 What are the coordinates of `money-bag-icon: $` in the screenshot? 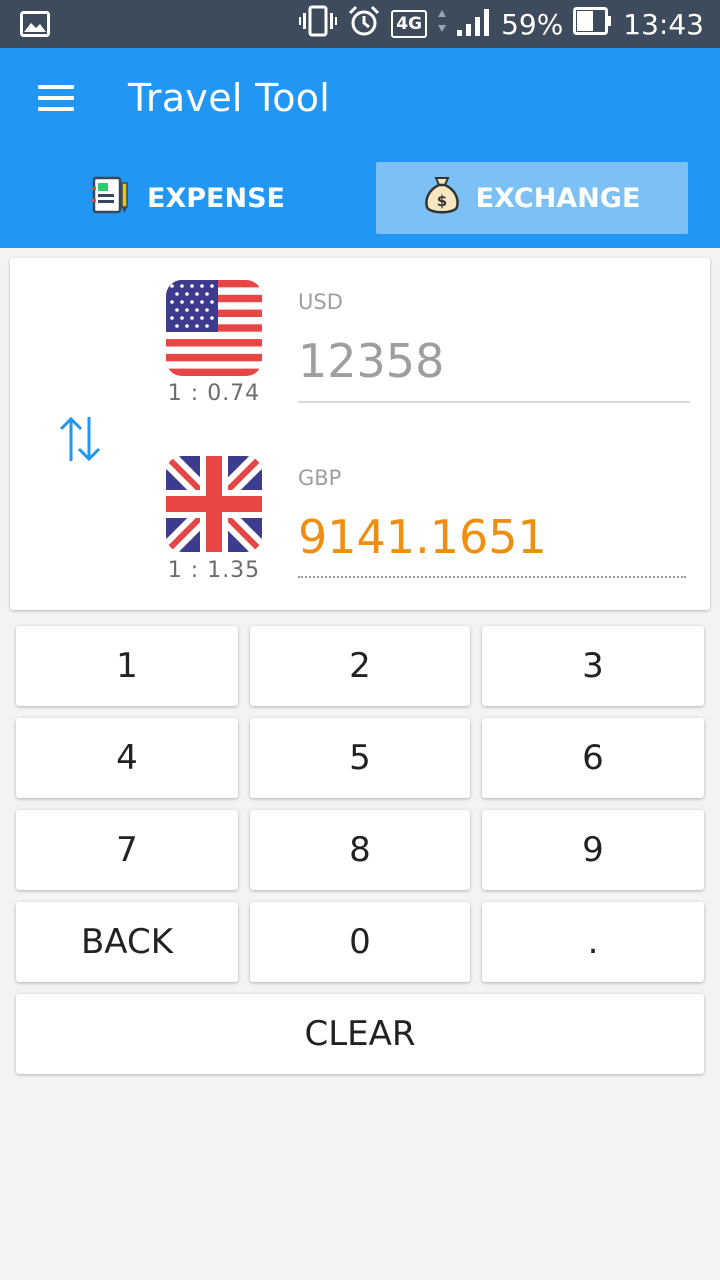 It's located at (442, 198).